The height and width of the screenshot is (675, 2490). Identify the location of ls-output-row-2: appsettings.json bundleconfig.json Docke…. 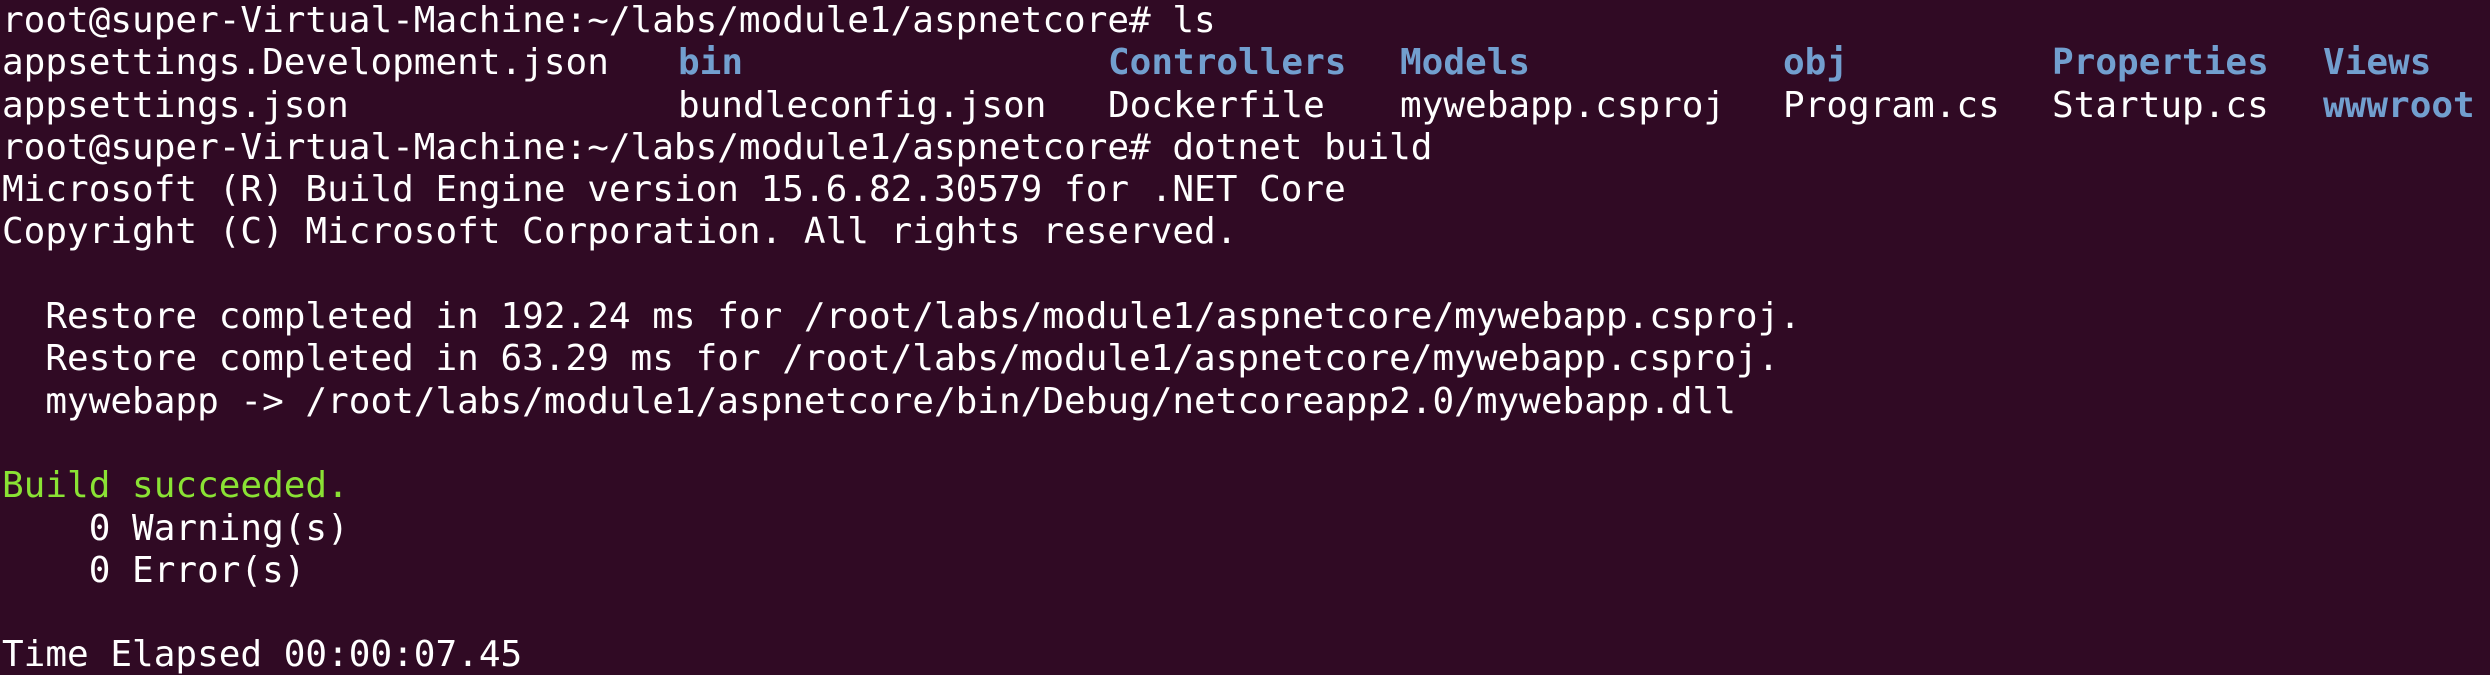
(1246, 106).